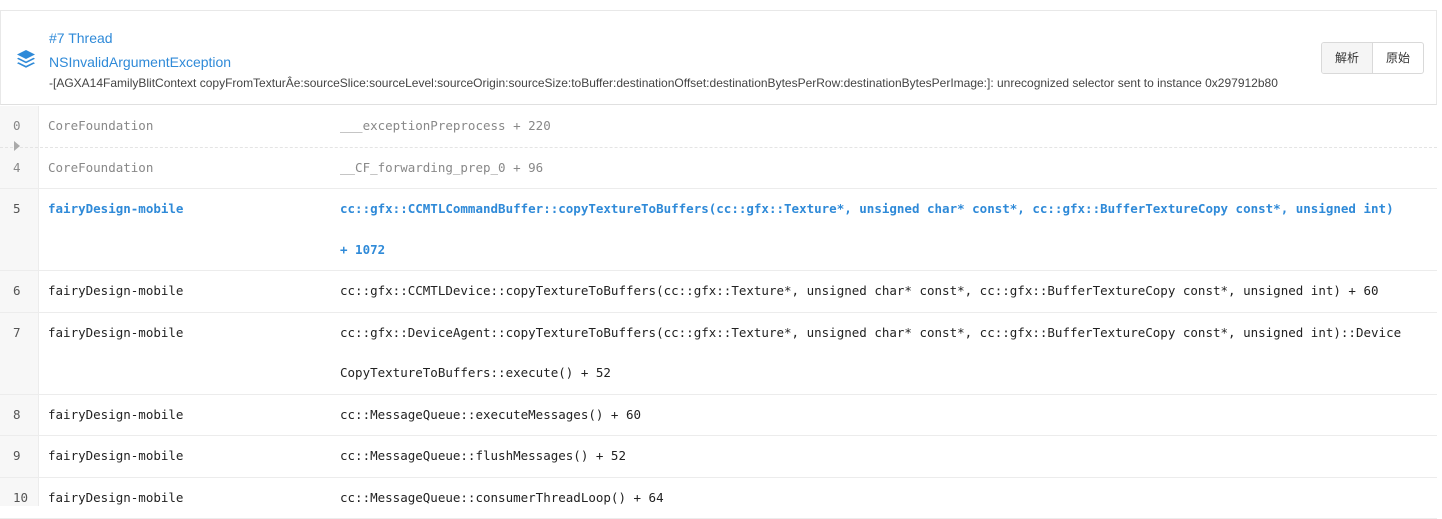 This screenshot has height=519, width=1442. Describe the element at coordinates (17, 126) in the screenshot. I see `frame-index: 0` at that location.